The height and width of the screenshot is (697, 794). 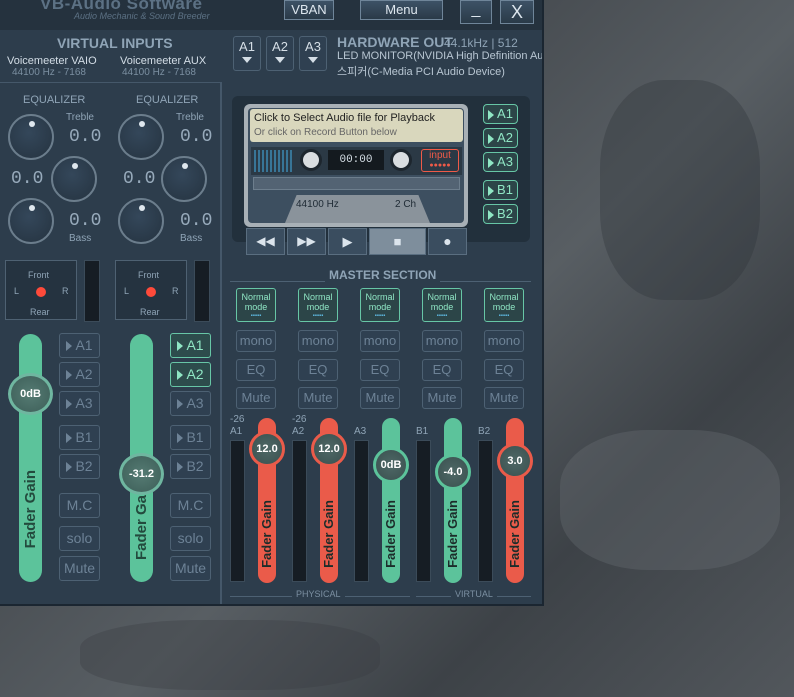 I want to click on play-button: ▶, so click(x=347, y=241).